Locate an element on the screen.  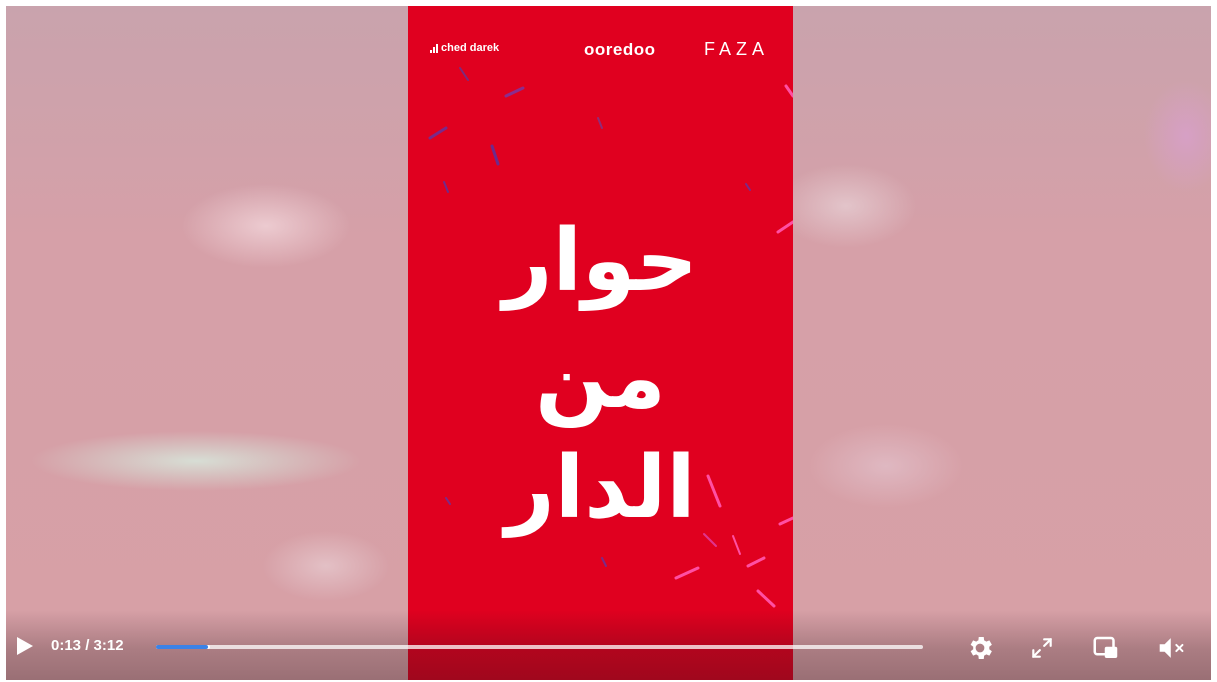
faza-logo: FAZA is located at coordinates (737, 49).